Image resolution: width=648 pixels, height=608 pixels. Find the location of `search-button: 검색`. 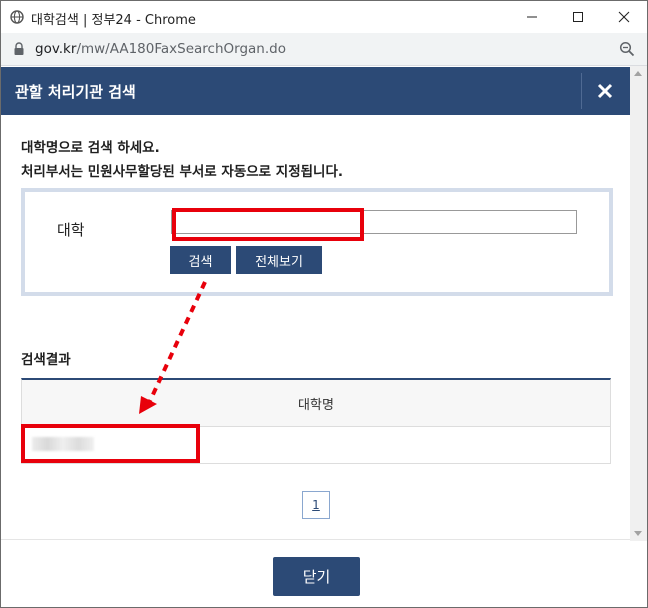

search-button: 검색 is located at coordinates (200, 260).